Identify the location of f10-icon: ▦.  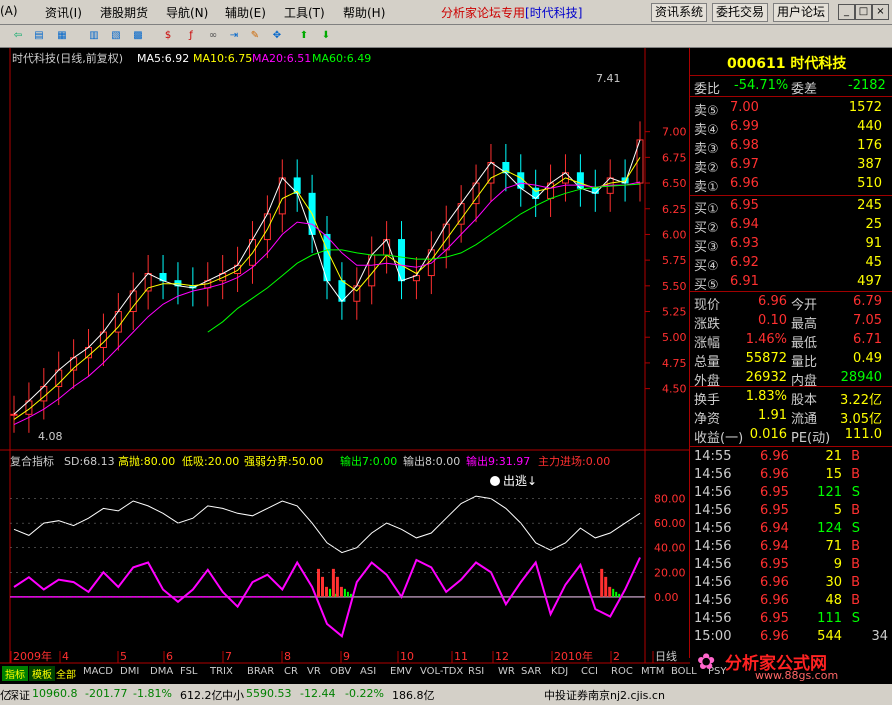
(62, 36).